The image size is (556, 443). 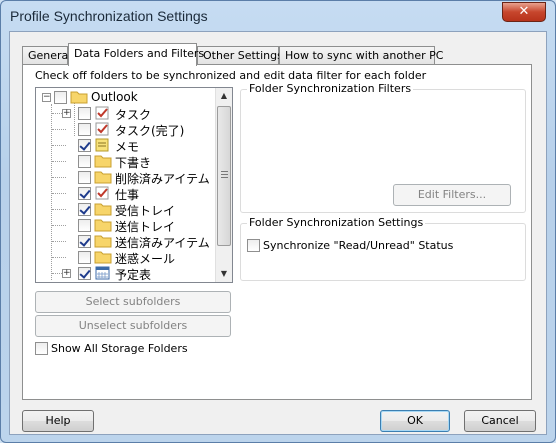 I want to click on scroll-up-icon: ▲, so click(x=224, y=96).